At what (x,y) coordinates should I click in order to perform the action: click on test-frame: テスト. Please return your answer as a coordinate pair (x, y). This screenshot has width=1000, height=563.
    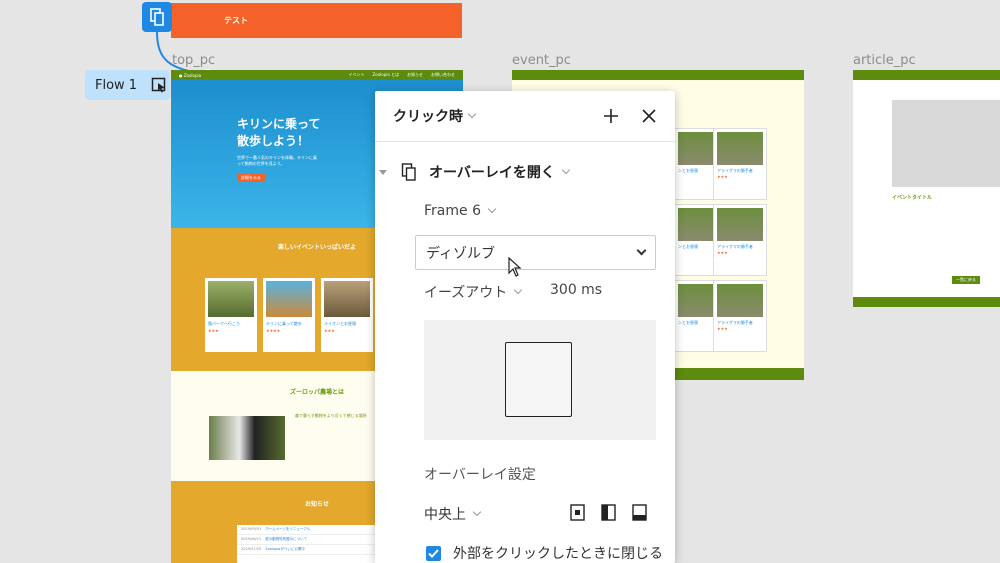
    Looking at the image, I should click on (316, 20).